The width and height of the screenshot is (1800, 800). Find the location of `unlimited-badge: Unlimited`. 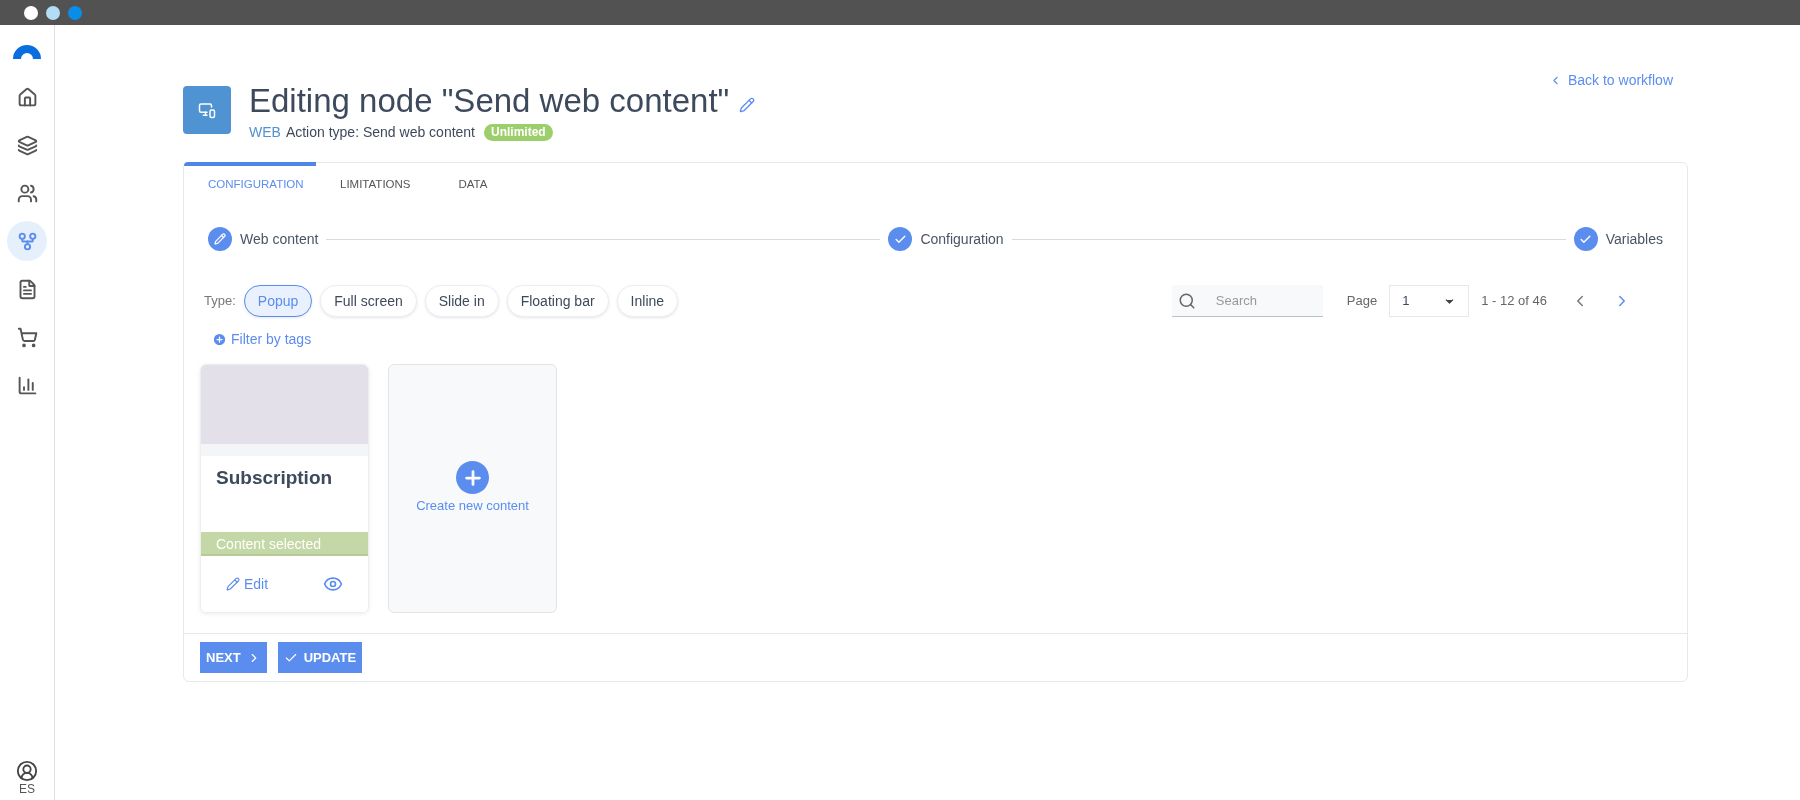

unlimited-badge: Unlimited is located at coordinates (518, 132).